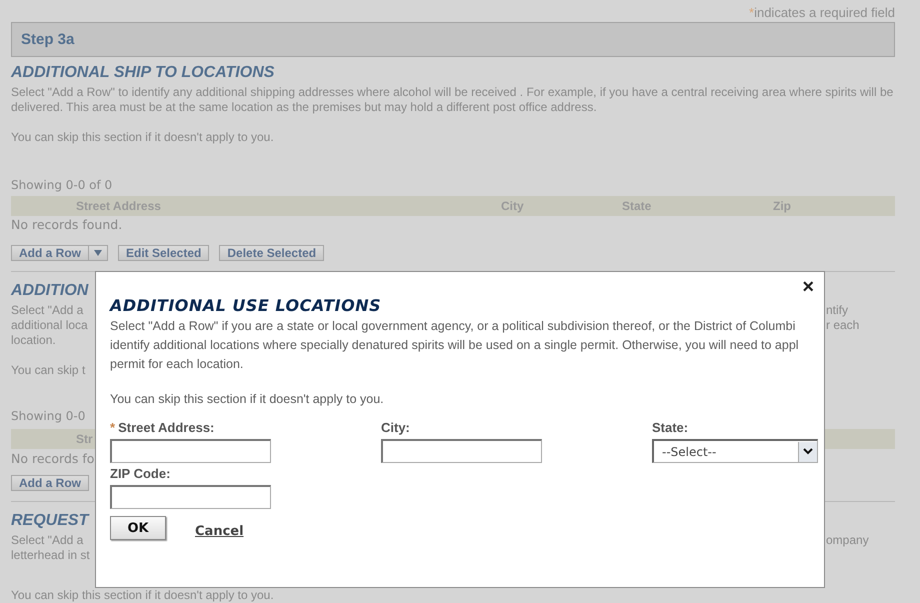  Describe the element at coordinates (847, 540) in the screenshot. I see `section-description: ompany` at that location.